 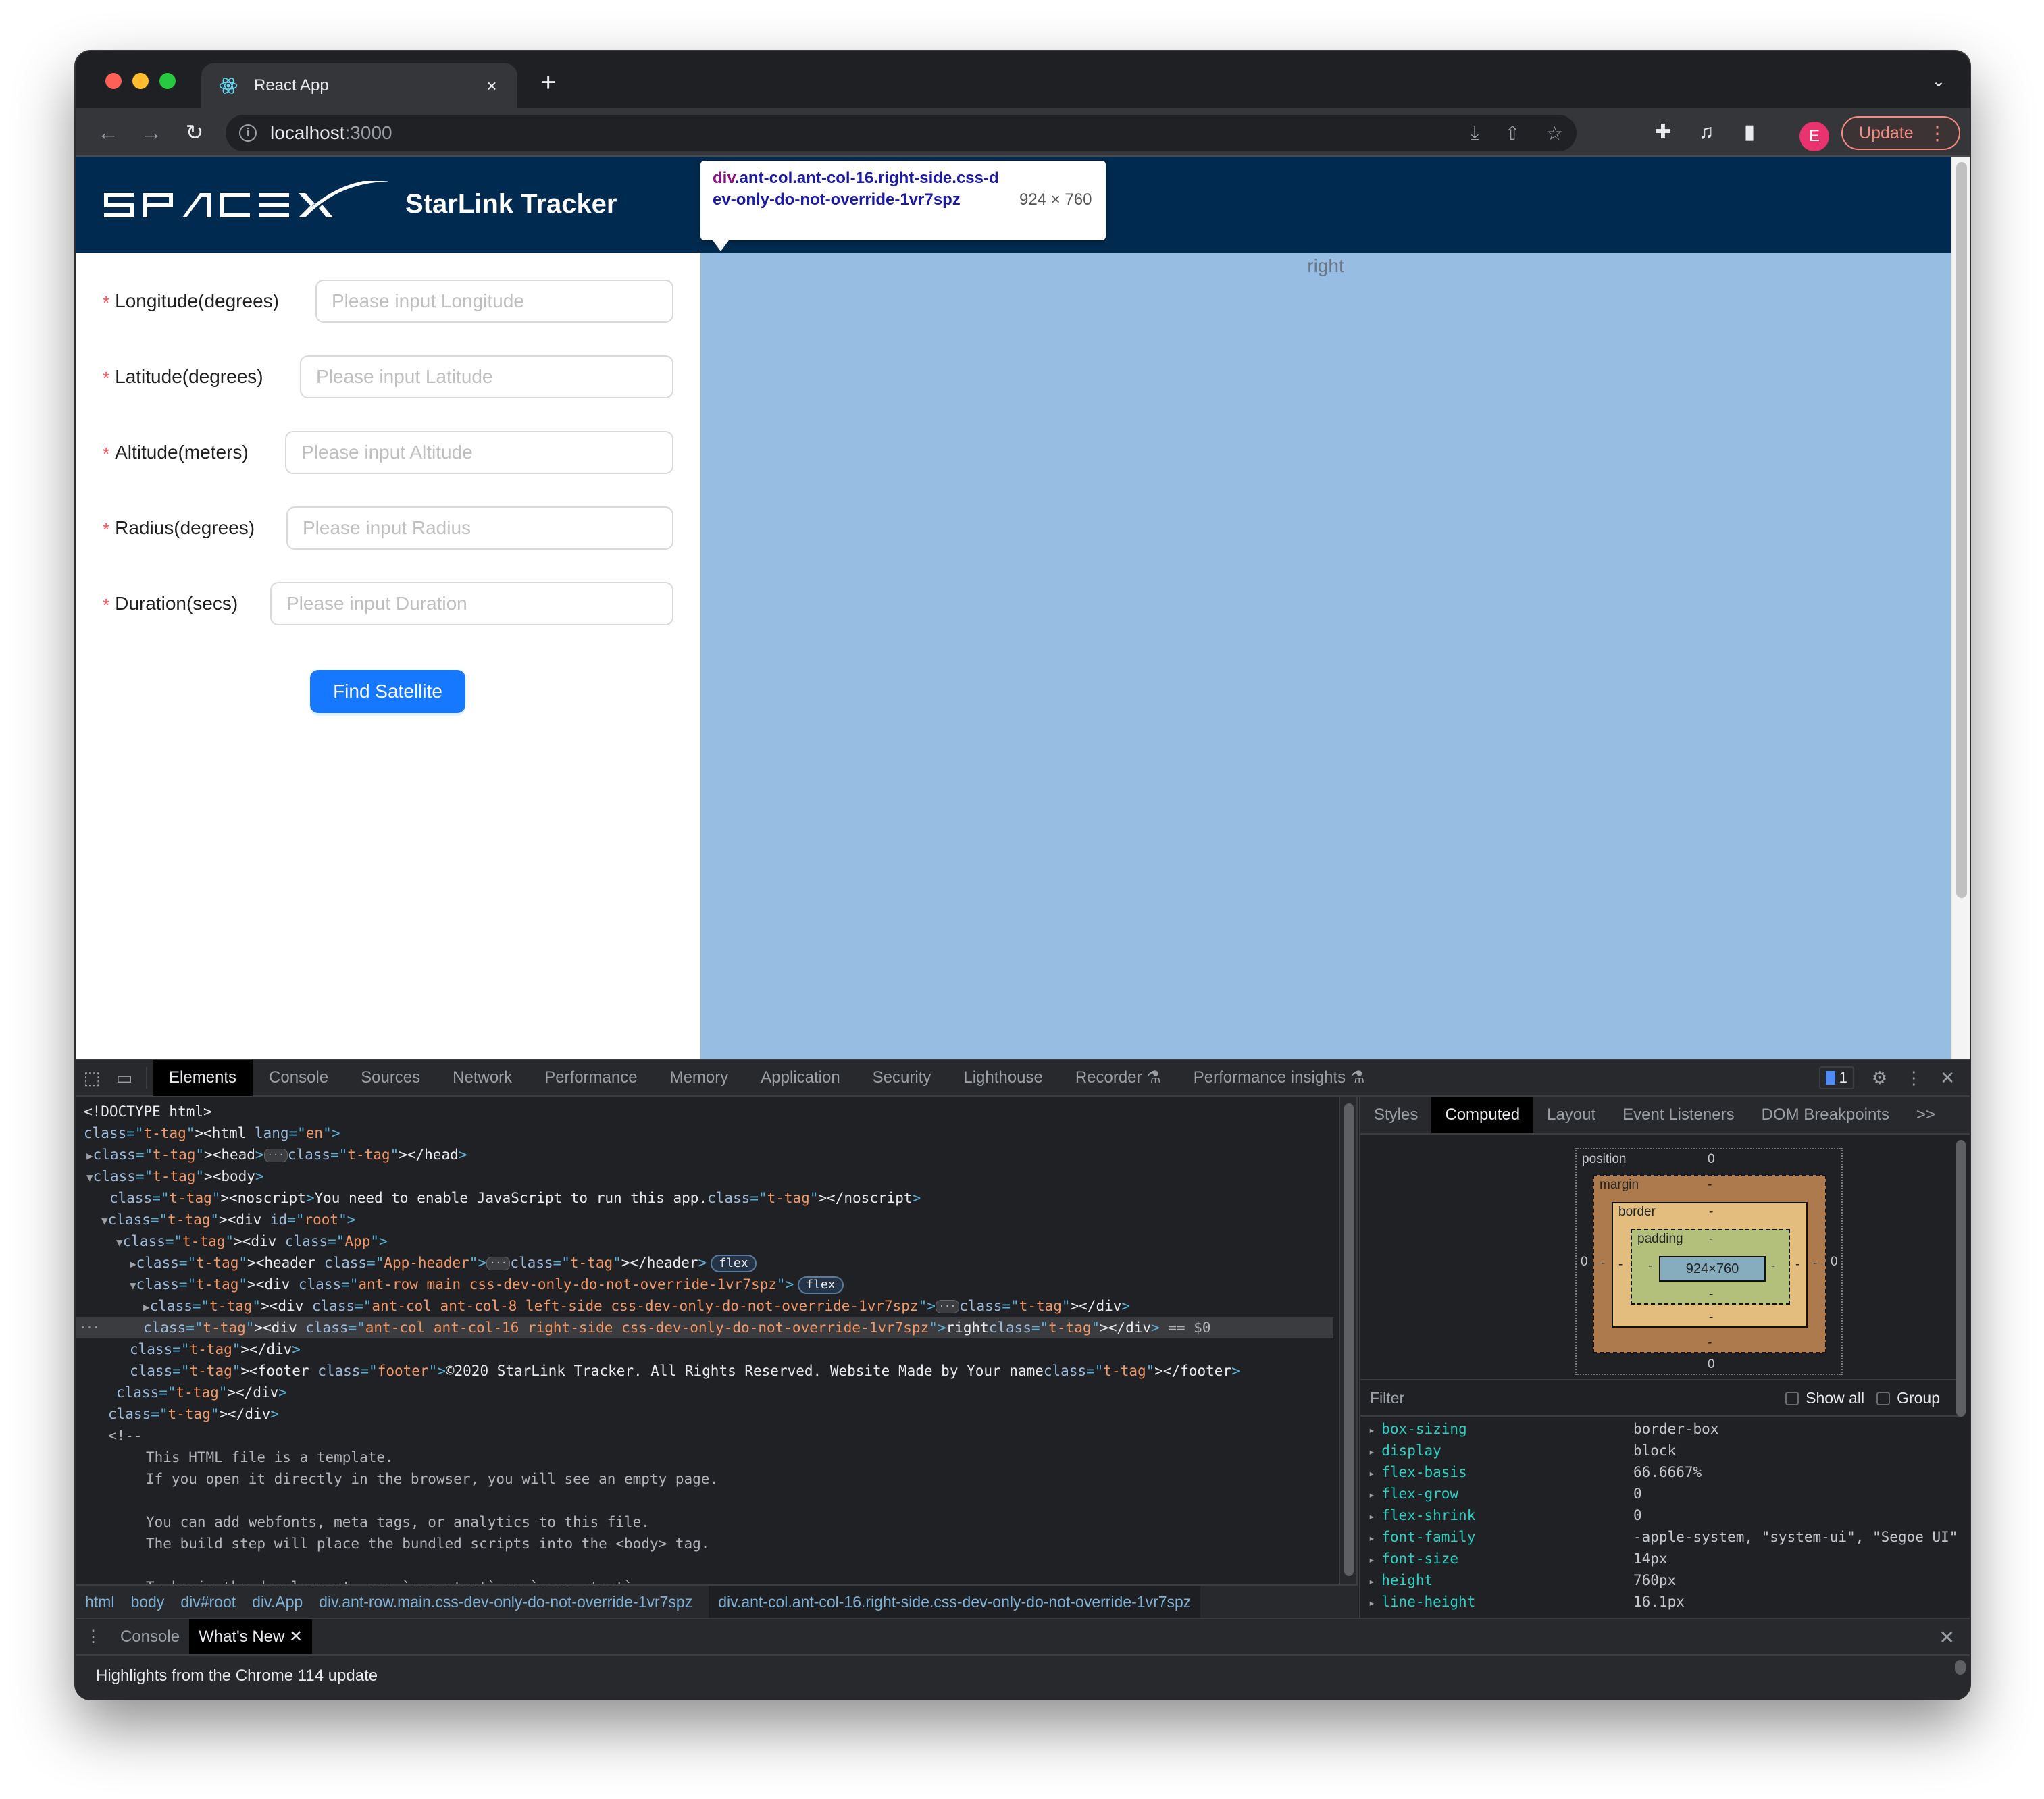 I want to click on devtools-tab-sources: Sources, so click(x=390, y=1078).